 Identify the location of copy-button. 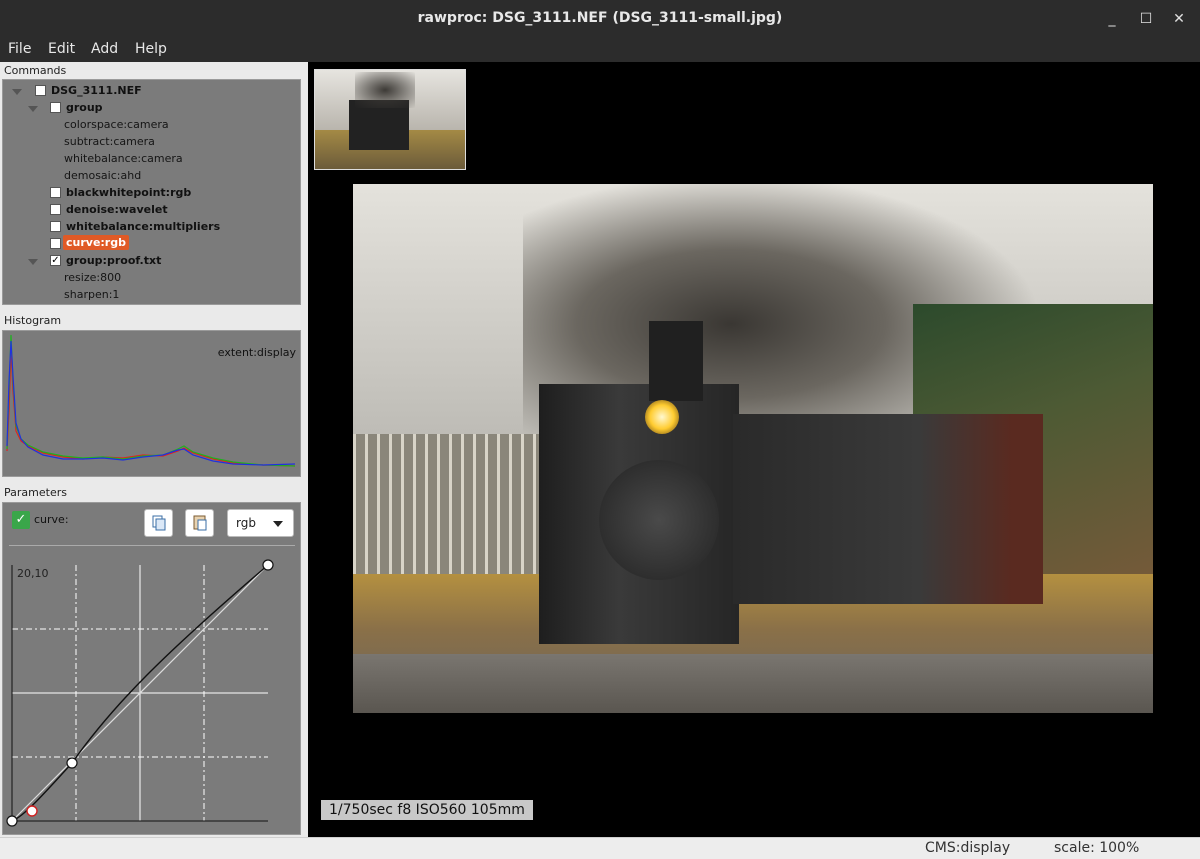
(158, 523).